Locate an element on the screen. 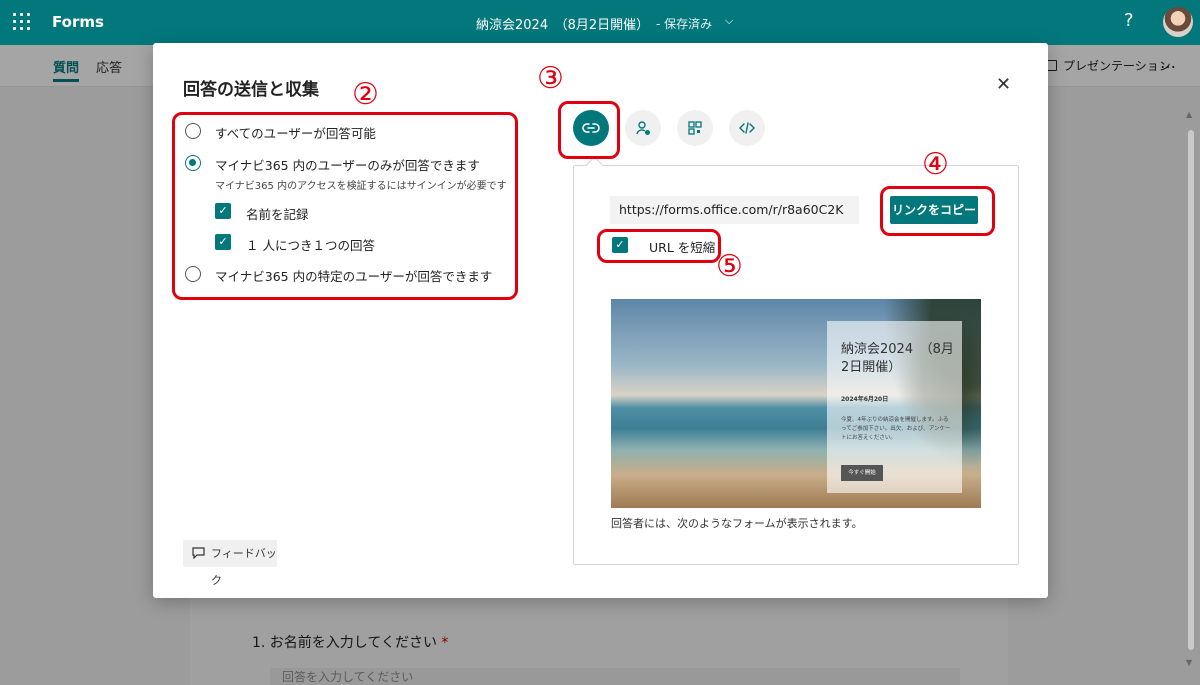 The height and width of the screenshot is (685, 1200). close-icon: ✕ is located at coordinates (1003, 84).